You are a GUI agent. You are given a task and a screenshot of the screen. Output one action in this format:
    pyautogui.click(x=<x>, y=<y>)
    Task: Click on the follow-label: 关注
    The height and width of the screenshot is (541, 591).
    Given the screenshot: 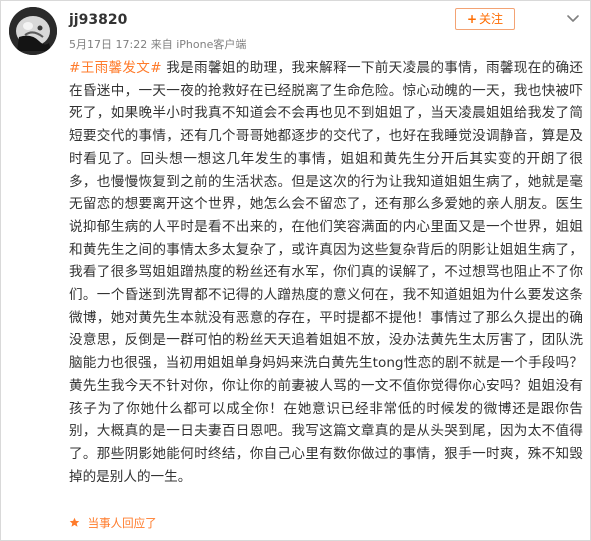 What is the action you would take?
    pyautogui.click(x=491, y=19)
    